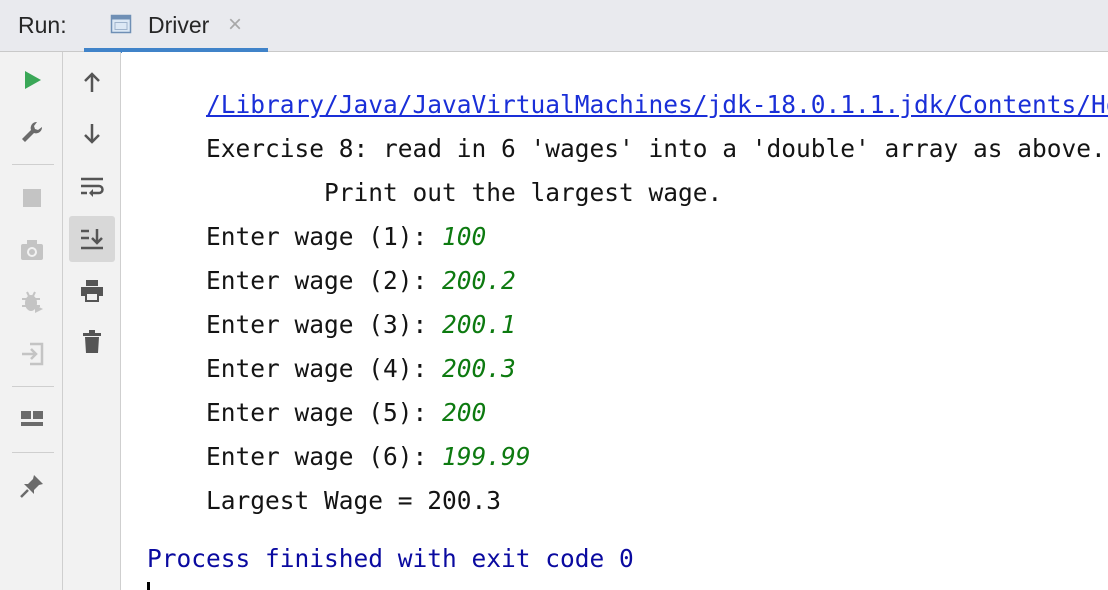  I want to click on rerun-icon, so click(32, 80).